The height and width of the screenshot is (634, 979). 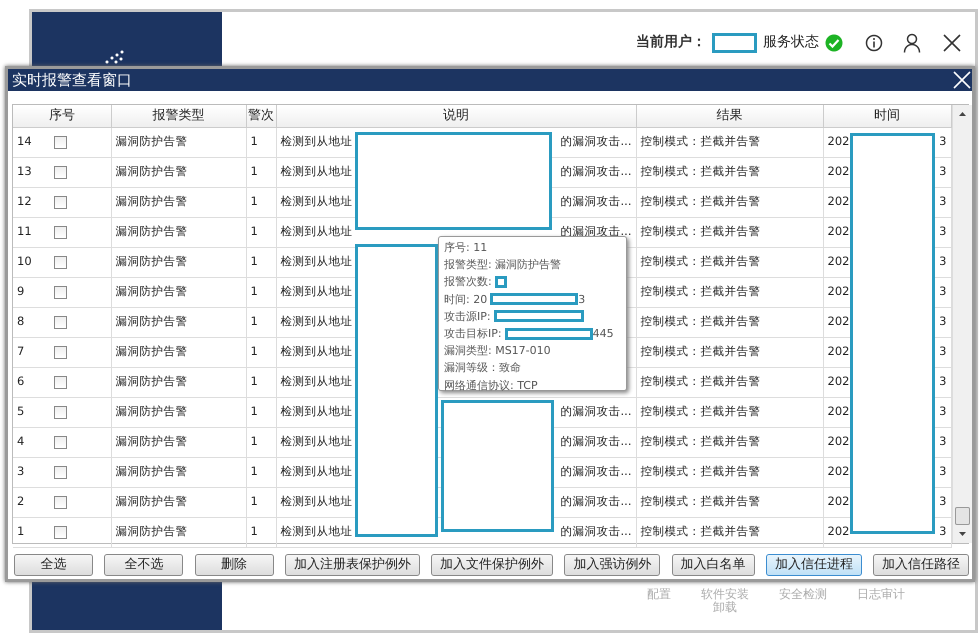 What do you see at coordinates (497, 351) in the screenshot?
I see `tooltip-text: 漏洞类型: MS17-010` at bounding box center [497, 351].